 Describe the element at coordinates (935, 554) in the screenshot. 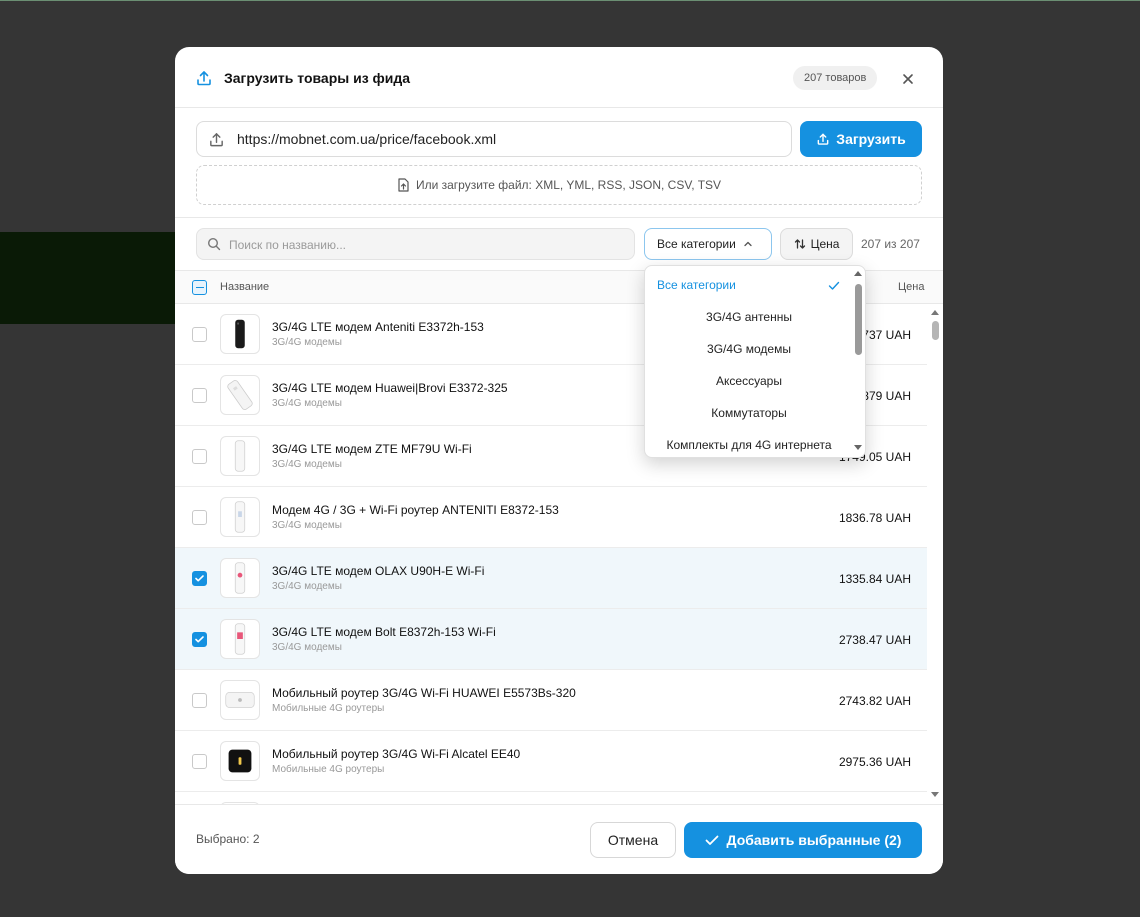

I see `list-scrollbar` at that location.